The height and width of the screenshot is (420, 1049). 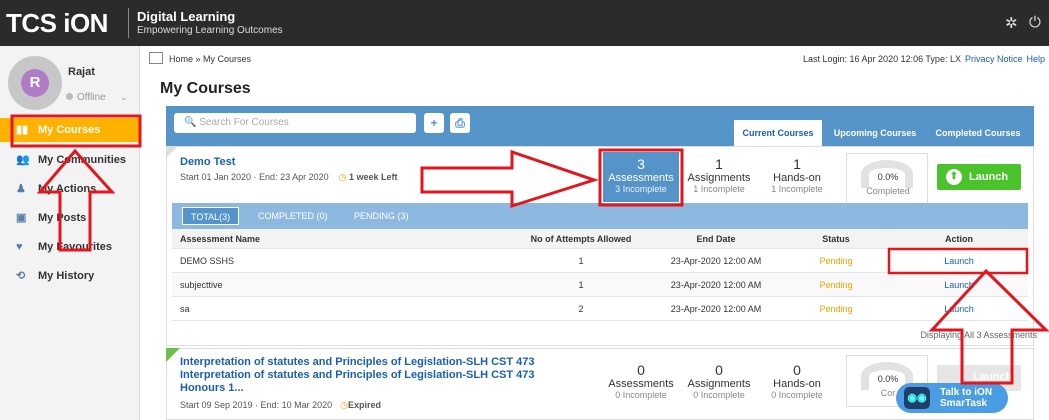 I want to click on assessment-name: DEMO SSHS, so click(x=207, y=261).